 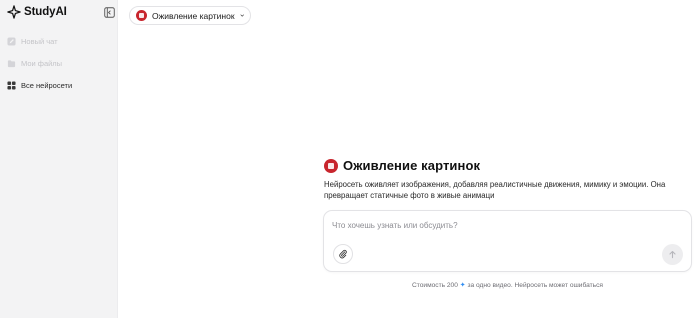 What do you see at coordinates (60, 41) in the screenshot?
I see `sidebar-item-new-chat: Новый чат` at bounding box center [60, 41].